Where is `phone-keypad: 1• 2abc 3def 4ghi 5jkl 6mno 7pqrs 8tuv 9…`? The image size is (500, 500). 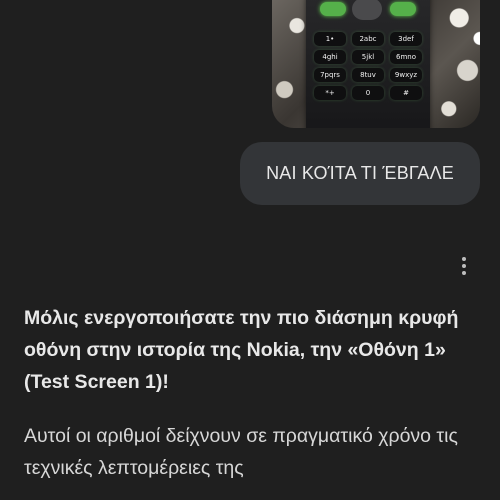 phone-keypad: 1• 2abc 3def 4ghi 5jkl 6mno 7pqrs 8tuv 9… is located at coordinates (368, 66).